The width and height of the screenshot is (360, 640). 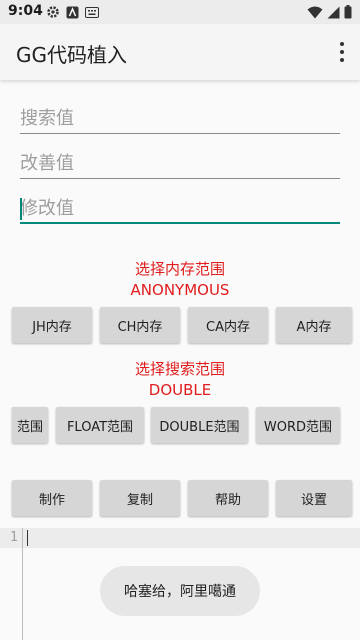 What do you see at coordinates (228, 498) in the screenshot?
I see `help-button: 帮助` at bounding box center [228, 498].